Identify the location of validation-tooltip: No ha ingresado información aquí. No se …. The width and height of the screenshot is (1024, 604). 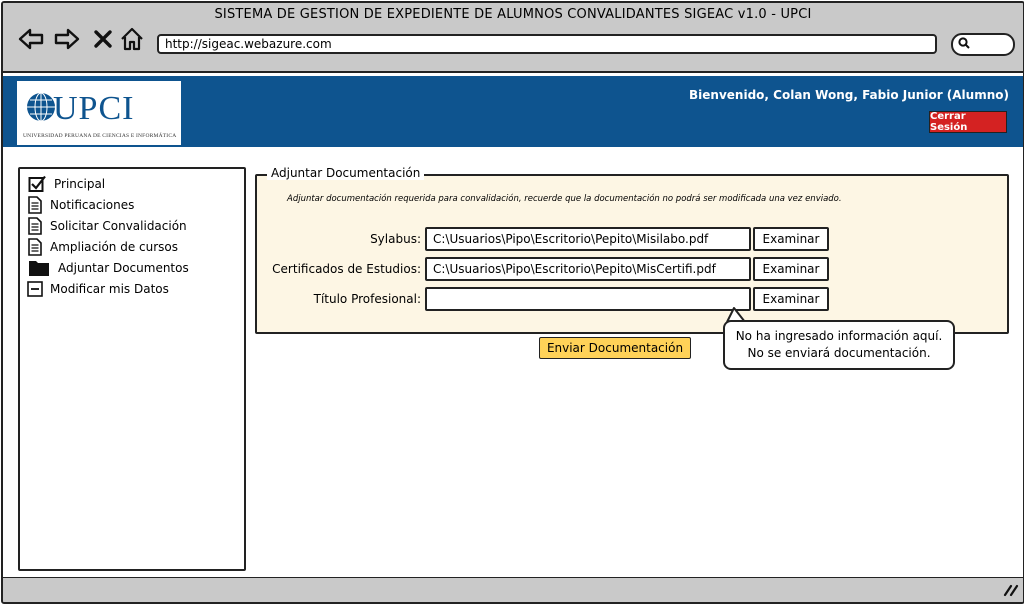
(839, 345).